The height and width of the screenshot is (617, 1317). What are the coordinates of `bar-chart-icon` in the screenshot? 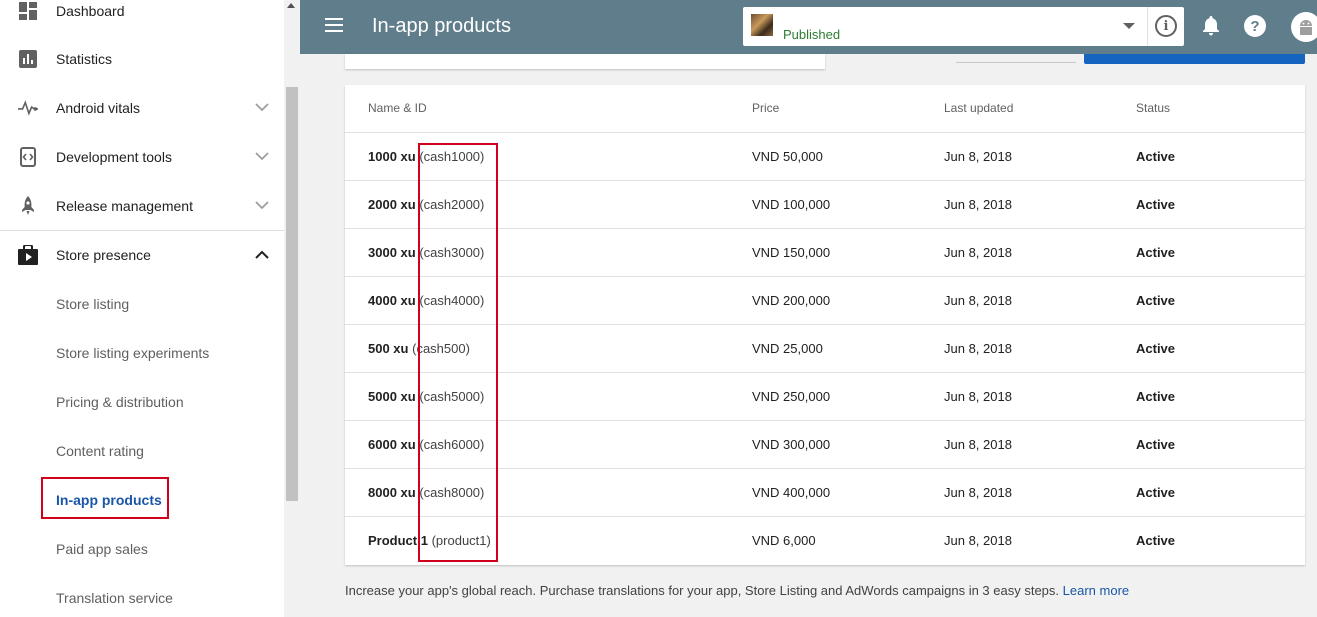 It's located at (28, 59).